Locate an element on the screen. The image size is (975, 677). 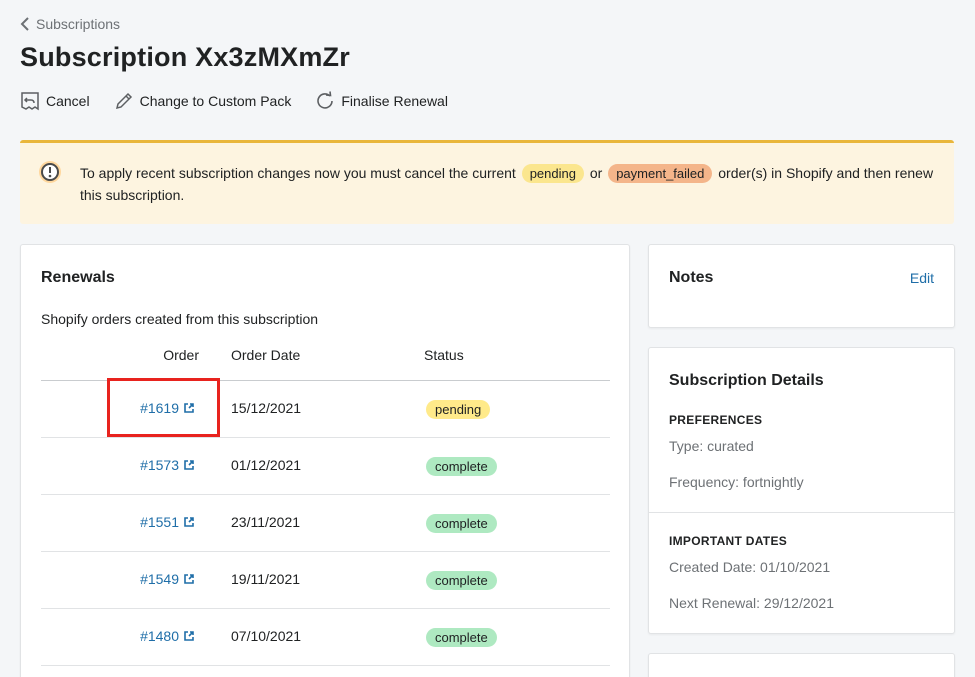
created-date-value: Created Date: 01/10/2021 is located at coordinates (750, 567).